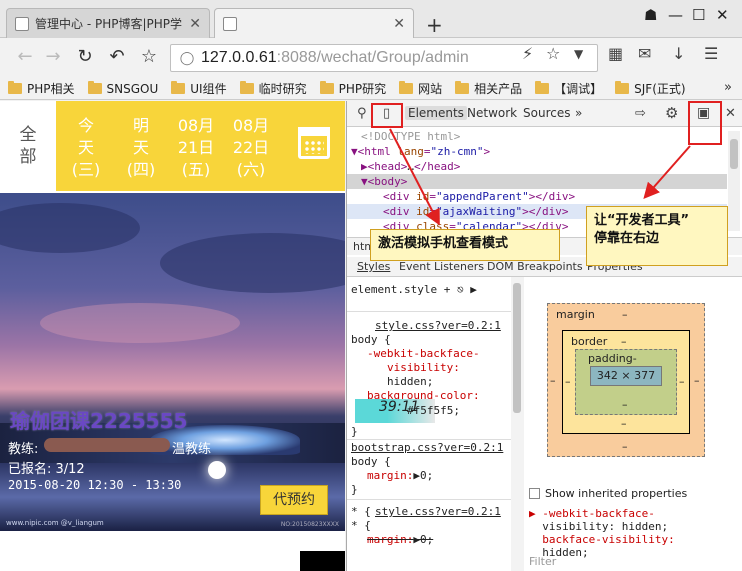 The image size is (742, 571). I want to click on rule-source-link: bootstrap.css?ver=0.2:1, so click(427, 447).